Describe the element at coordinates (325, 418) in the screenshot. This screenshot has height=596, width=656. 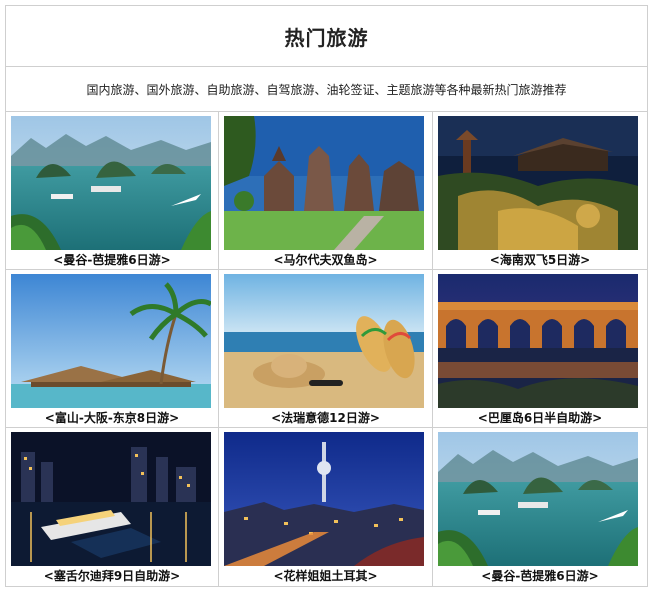
I see `tour-caption: <法瑞意德12日游>` at that location.